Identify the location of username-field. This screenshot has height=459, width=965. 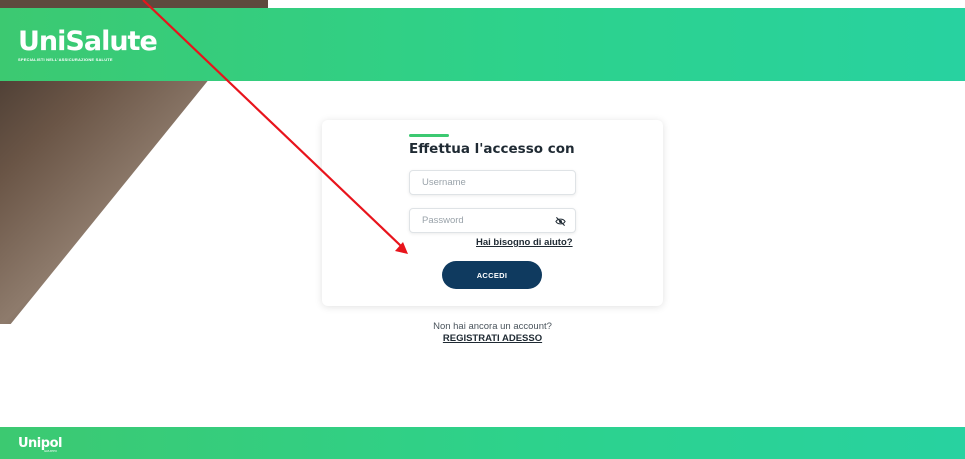
(492, 182).